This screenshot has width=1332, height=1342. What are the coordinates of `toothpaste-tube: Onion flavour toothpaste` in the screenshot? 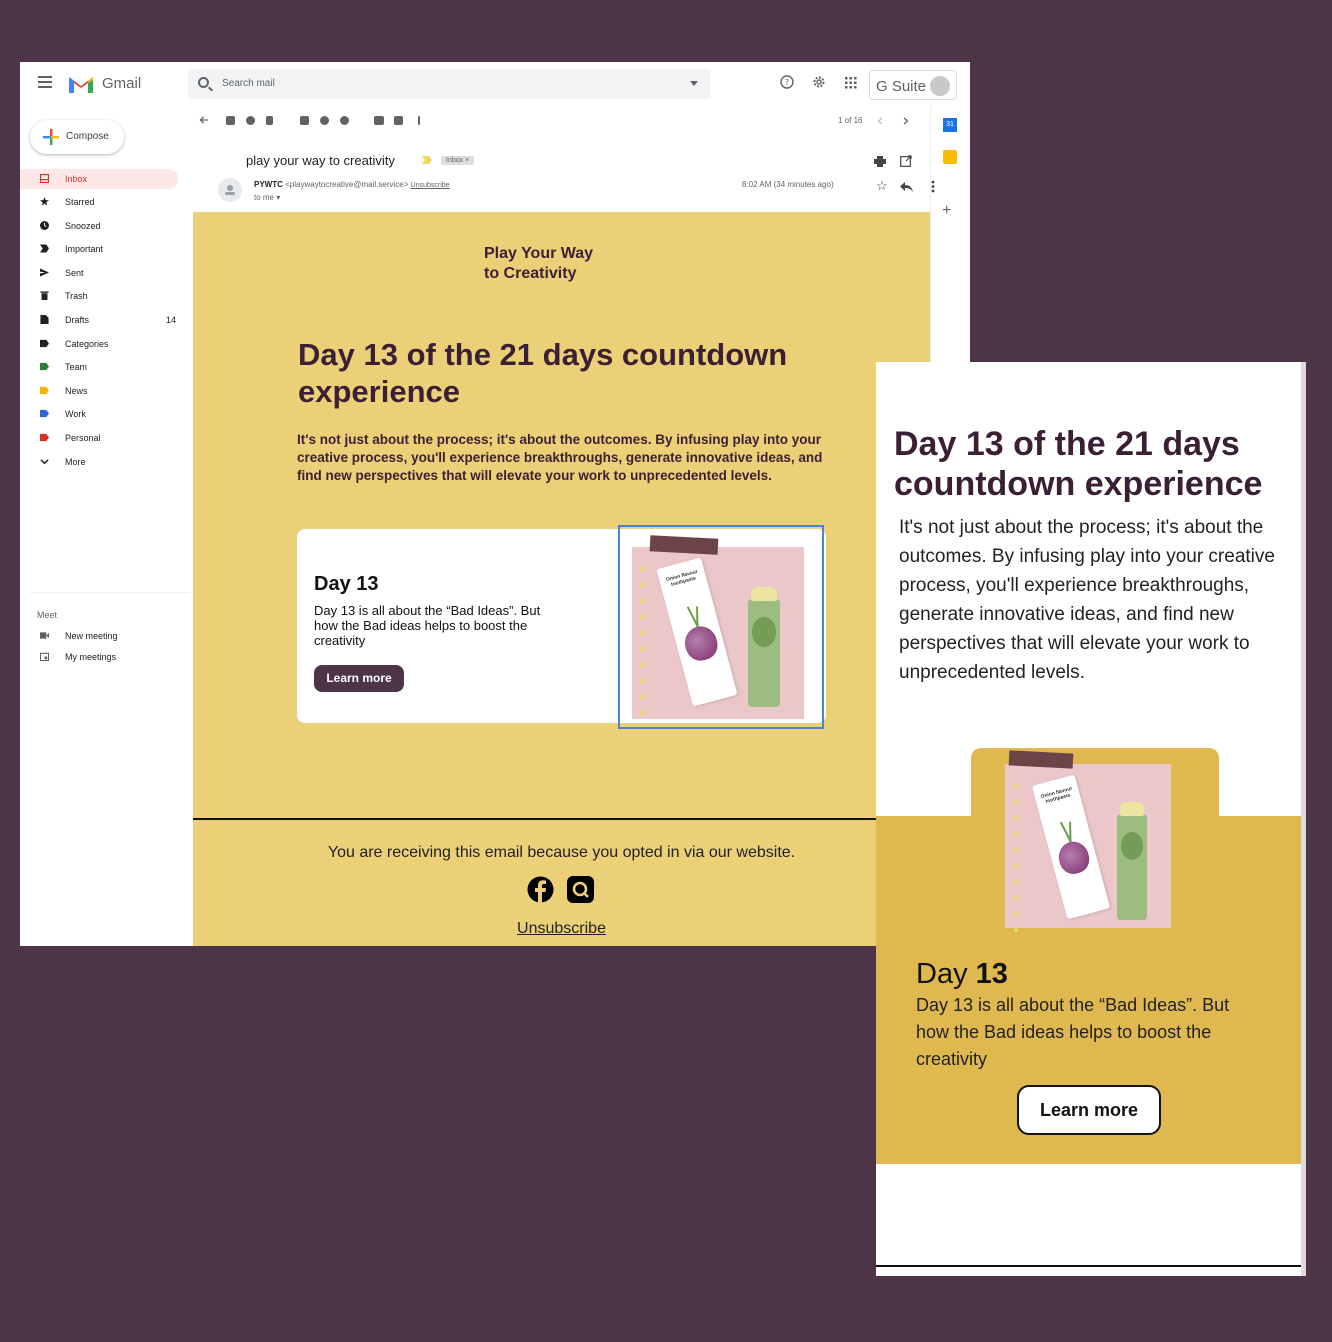 It's located at (1071, 847).